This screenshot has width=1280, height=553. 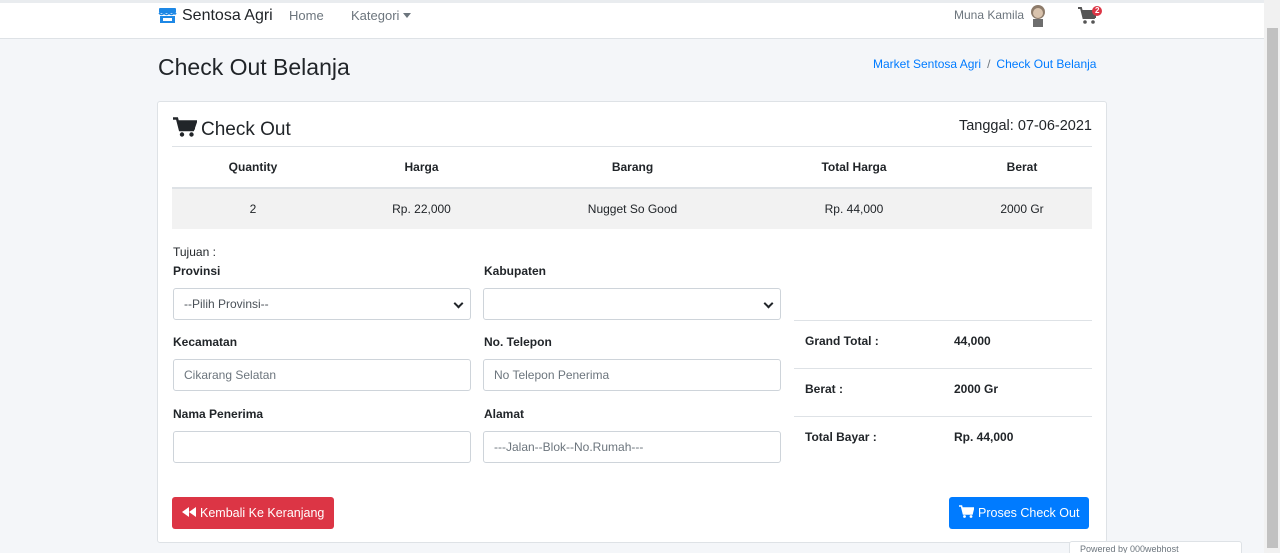 What do you see at coordinates (841, 437) in the screenshot?
I see `total-bayar-label: Total Bayar :` at bounding box center [841, 437].